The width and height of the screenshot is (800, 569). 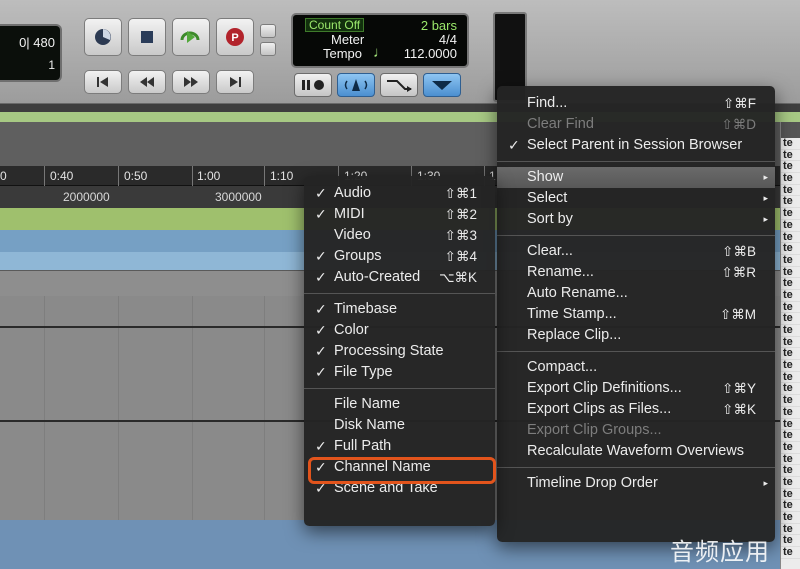 What do you see at coordinates (399, 372) in the screenshot?
I see `show-item-file-type: ✓ File Type` at bounding box center [399, 372].